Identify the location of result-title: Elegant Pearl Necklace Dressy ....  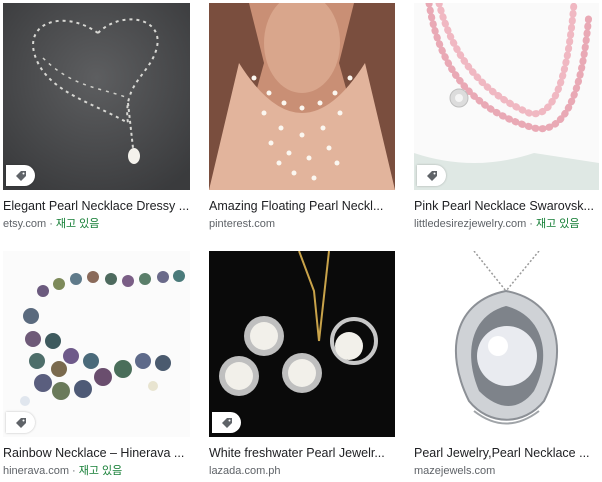
(96, 206).